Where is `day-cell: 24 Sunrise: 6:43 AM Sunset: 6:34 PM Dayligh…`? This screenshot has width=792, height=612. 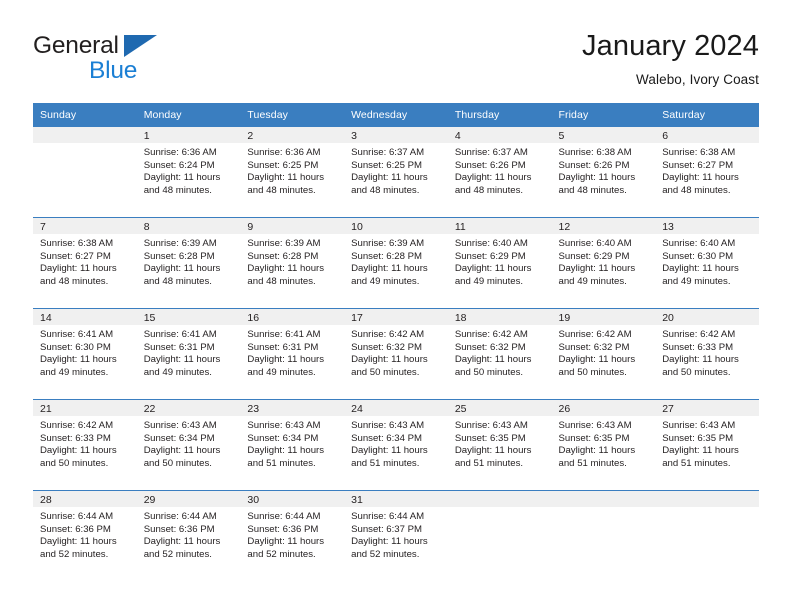
day-cell: 24 Sunrise: 6:43 AM Sunset: 6:34 PM Dayligh… is located at coordinates (396, 445).